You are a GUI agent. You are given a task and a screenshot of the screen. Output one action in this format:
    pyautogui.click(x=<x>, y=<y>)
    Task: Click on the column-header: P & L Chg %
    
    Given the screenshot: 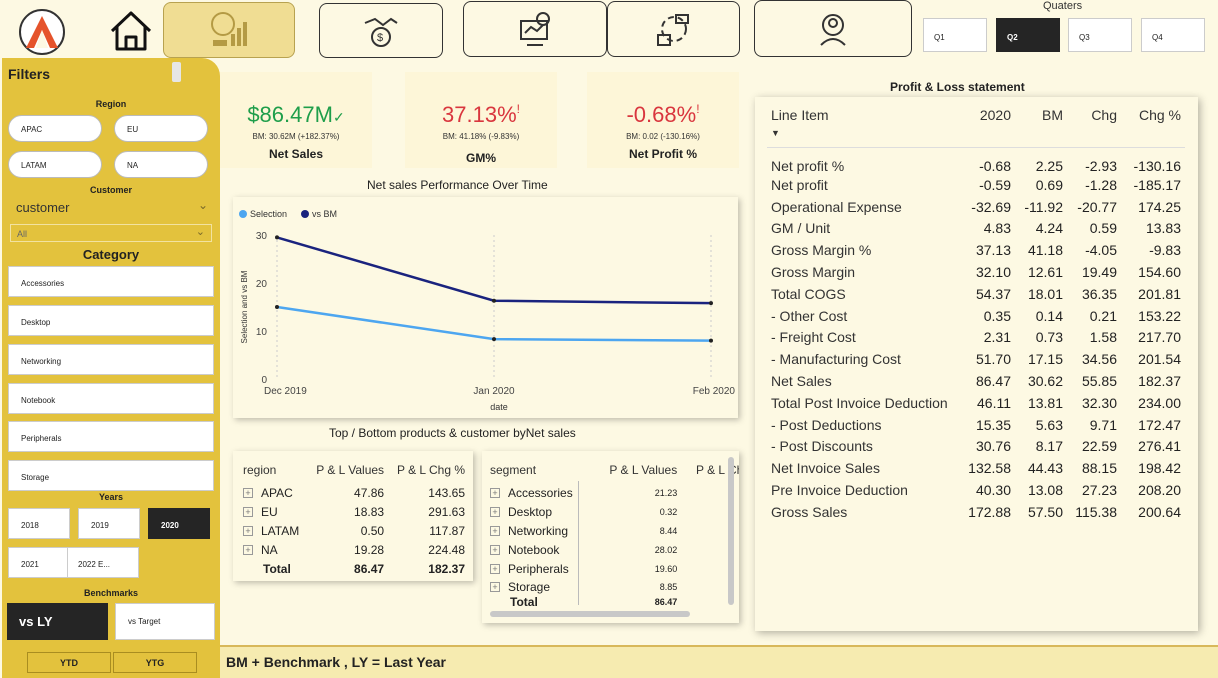 What is the action you would take?
    pyautogui.click(x=428, y=470)
    